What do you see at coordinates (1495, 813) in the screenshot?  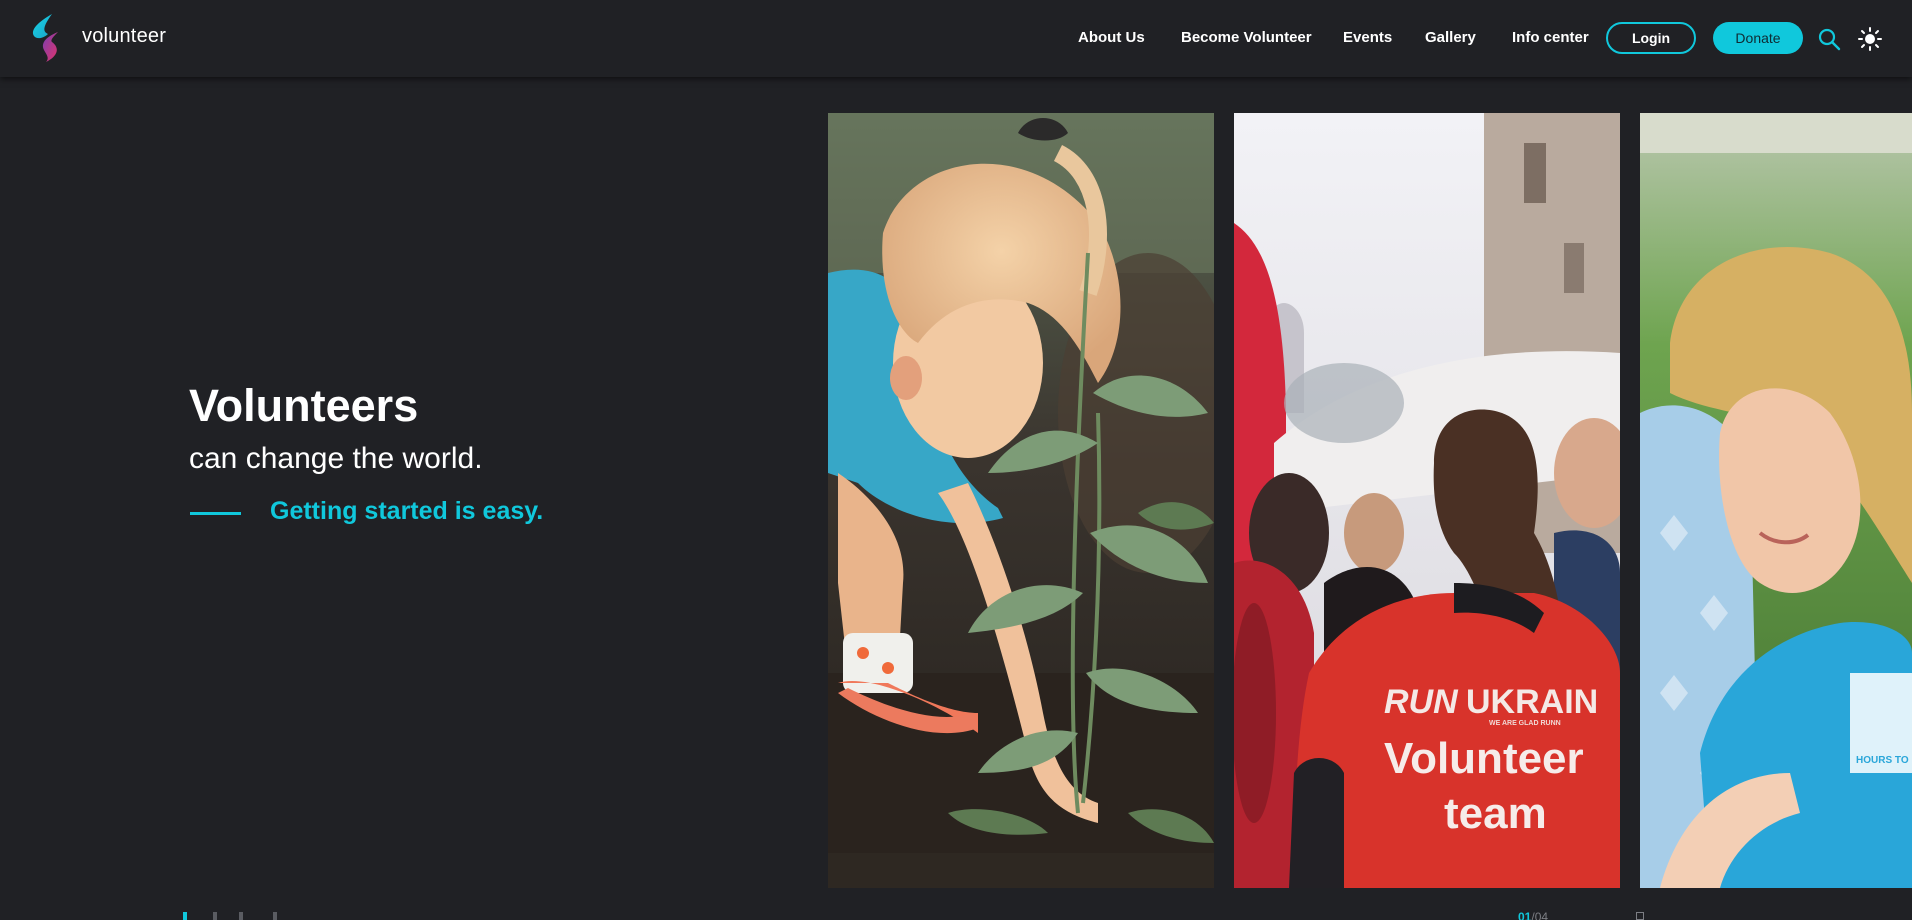 I see `shirt-text-team: team` at bounding box center [1495, 813].